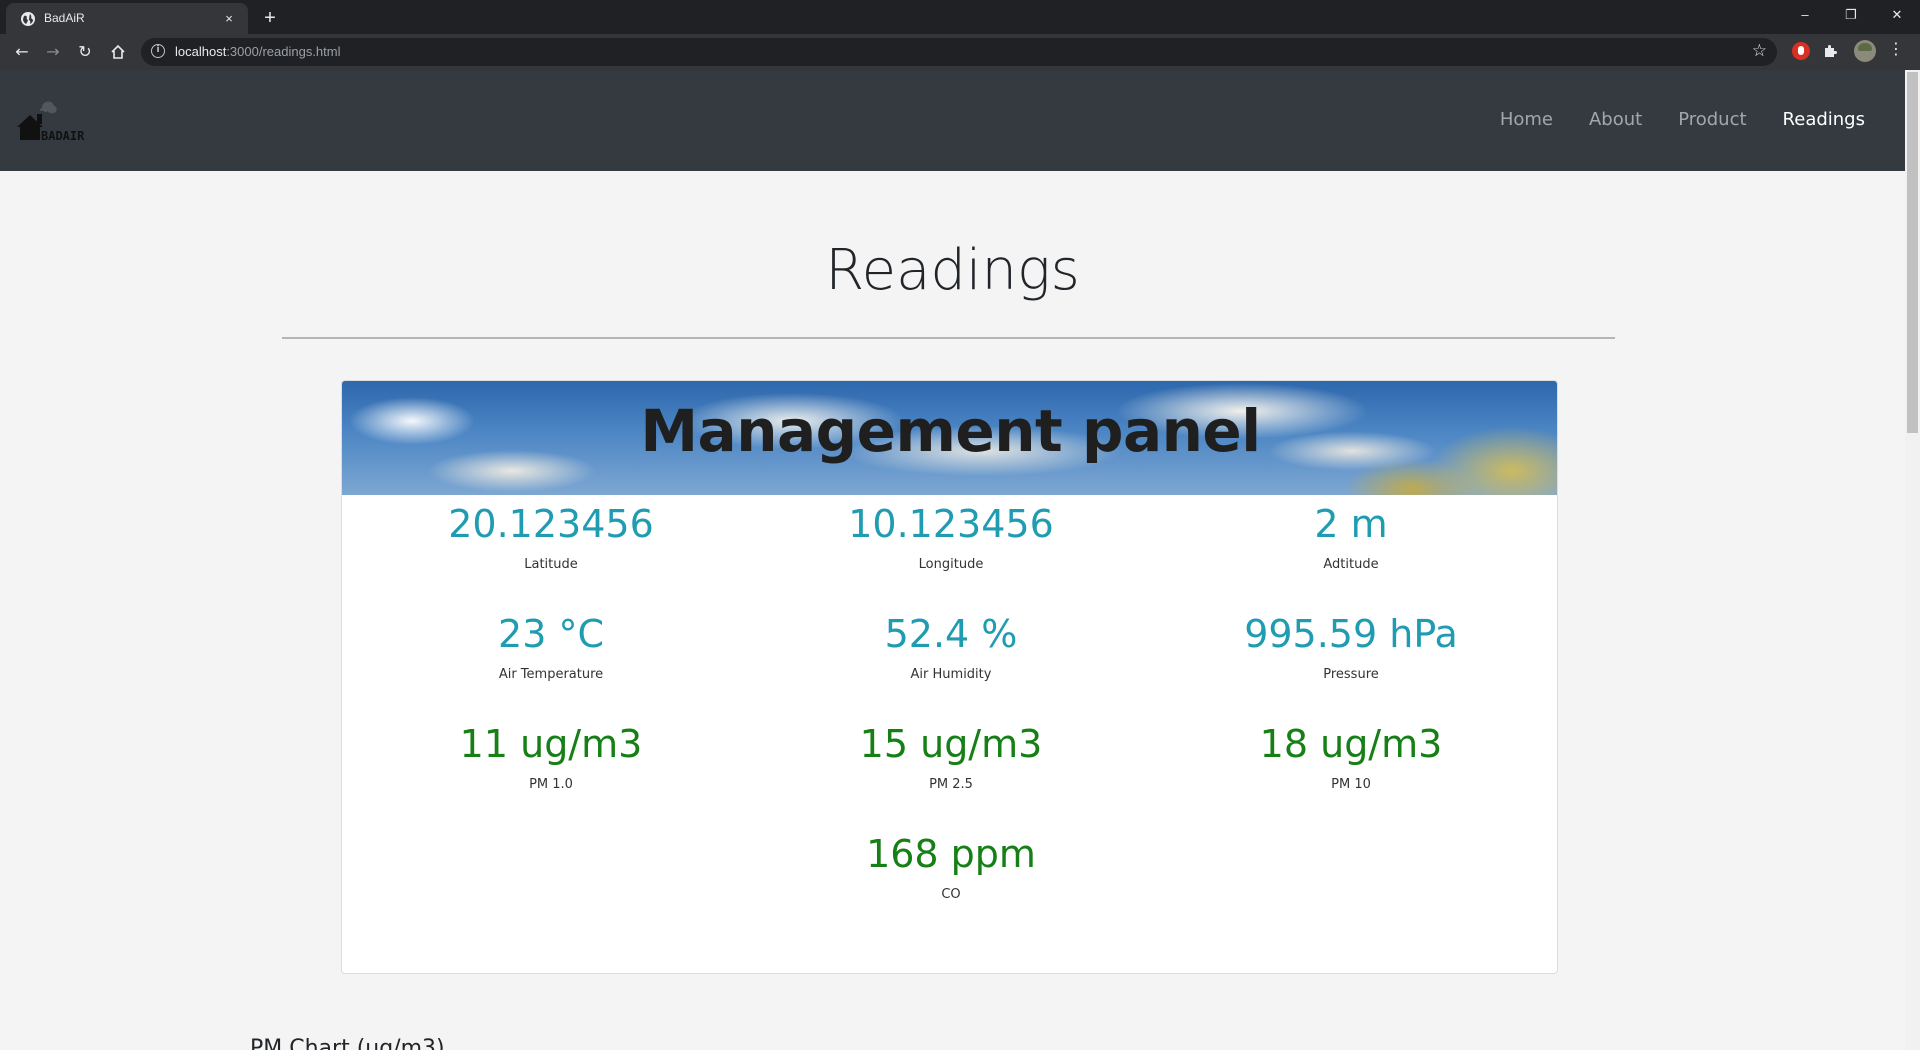 The width and height of the screenshot is (1920, 1050). What do you see at coordinates (258, 51) in the screenshot?
I see `url-text: localhost:3000/readings.html` at bounding box center [258, 51].